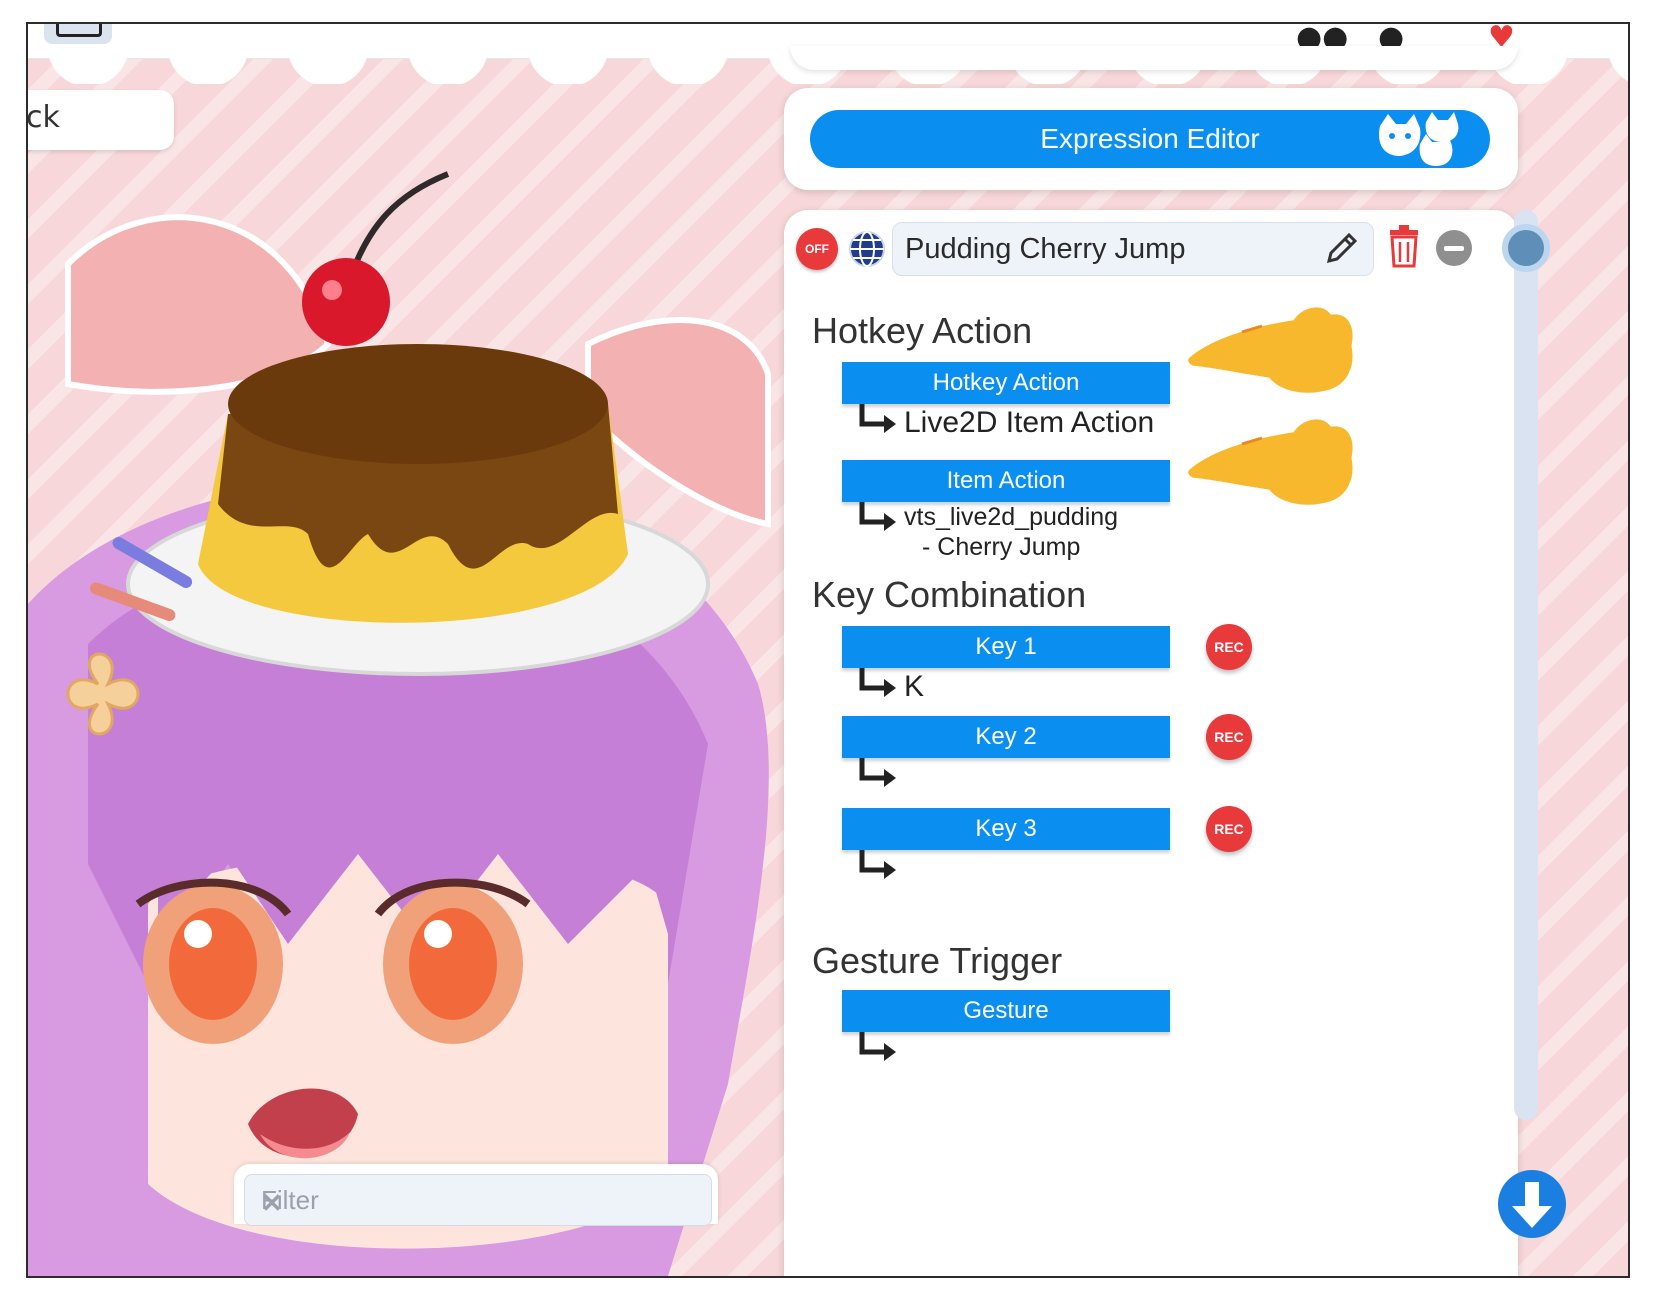 Image resolution: width=1653 pixels, height=1294 pixels. Describe the element at coordinates (949, 594) in the screenshot. I see `key-combination-heading: Key Combination` at that location.